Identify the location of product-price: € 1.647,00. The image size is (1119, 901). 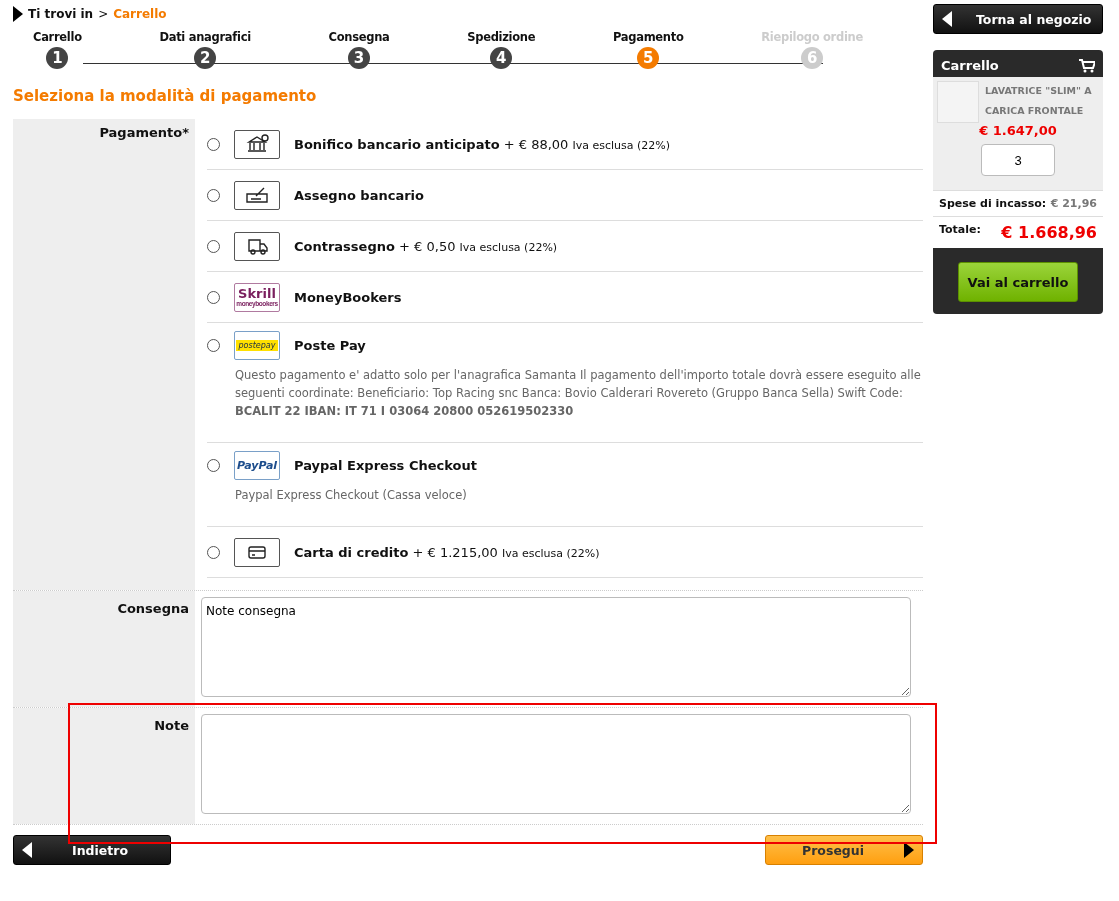
(1018, 130).